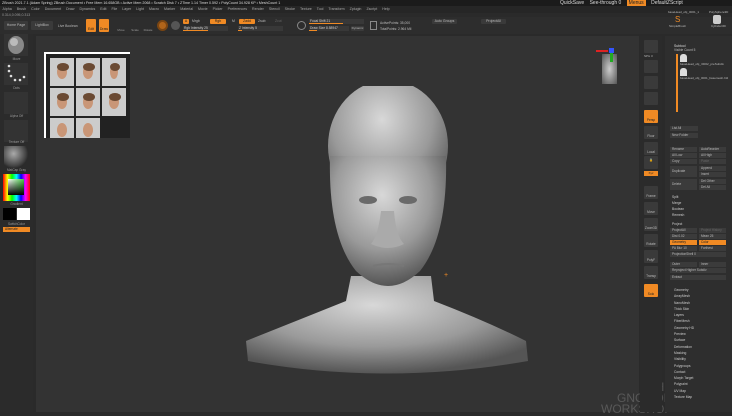 The height and width of the screenshot is (416, 732). What do you see at coordinates (684, 50) in the screenshot?
I see `visible-count-slider: Visible Count 5` at bounding box center [684, 50].